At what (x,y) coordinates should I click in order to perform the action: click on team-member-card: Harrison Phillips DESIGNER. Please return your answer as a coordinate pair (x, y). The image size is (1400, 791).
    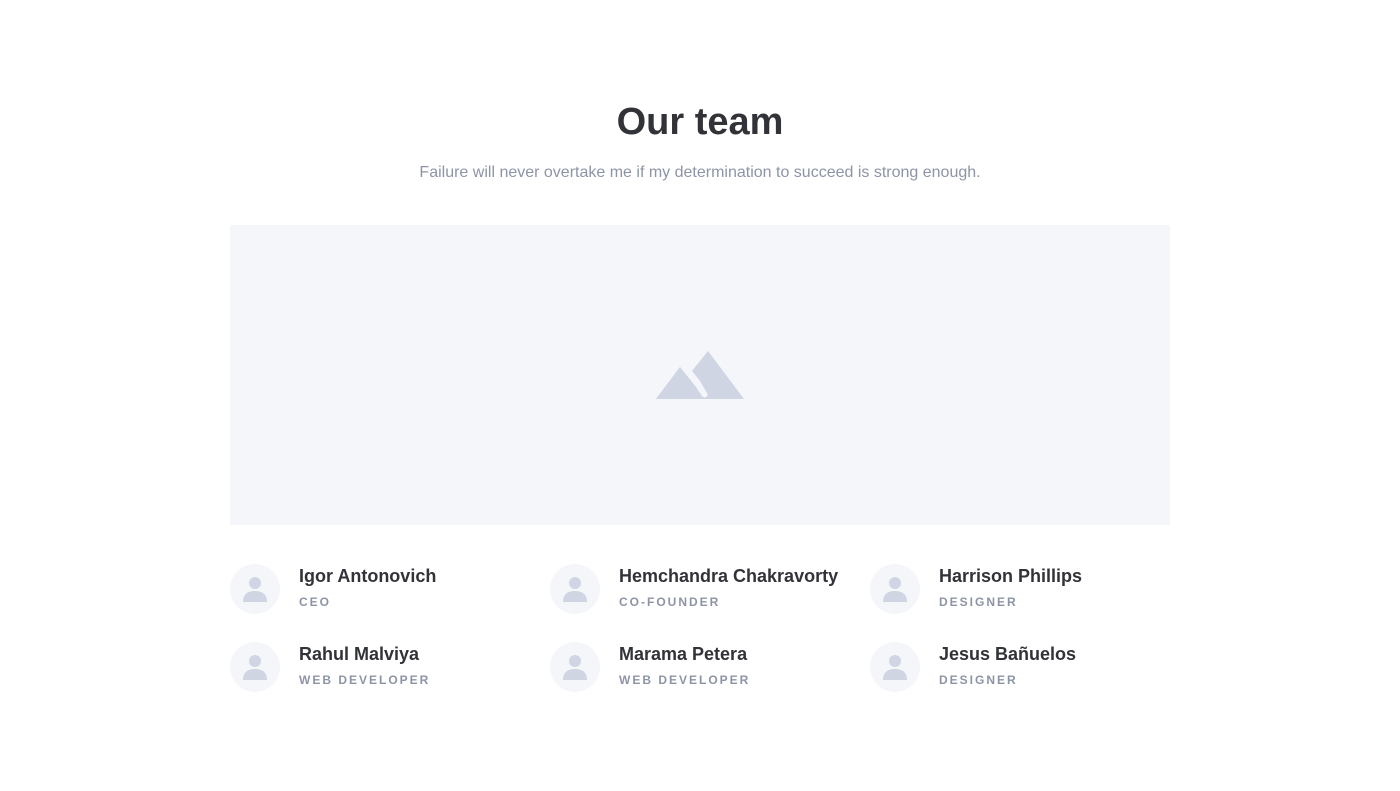
    Looking at the image, I should click on (1020, 589).